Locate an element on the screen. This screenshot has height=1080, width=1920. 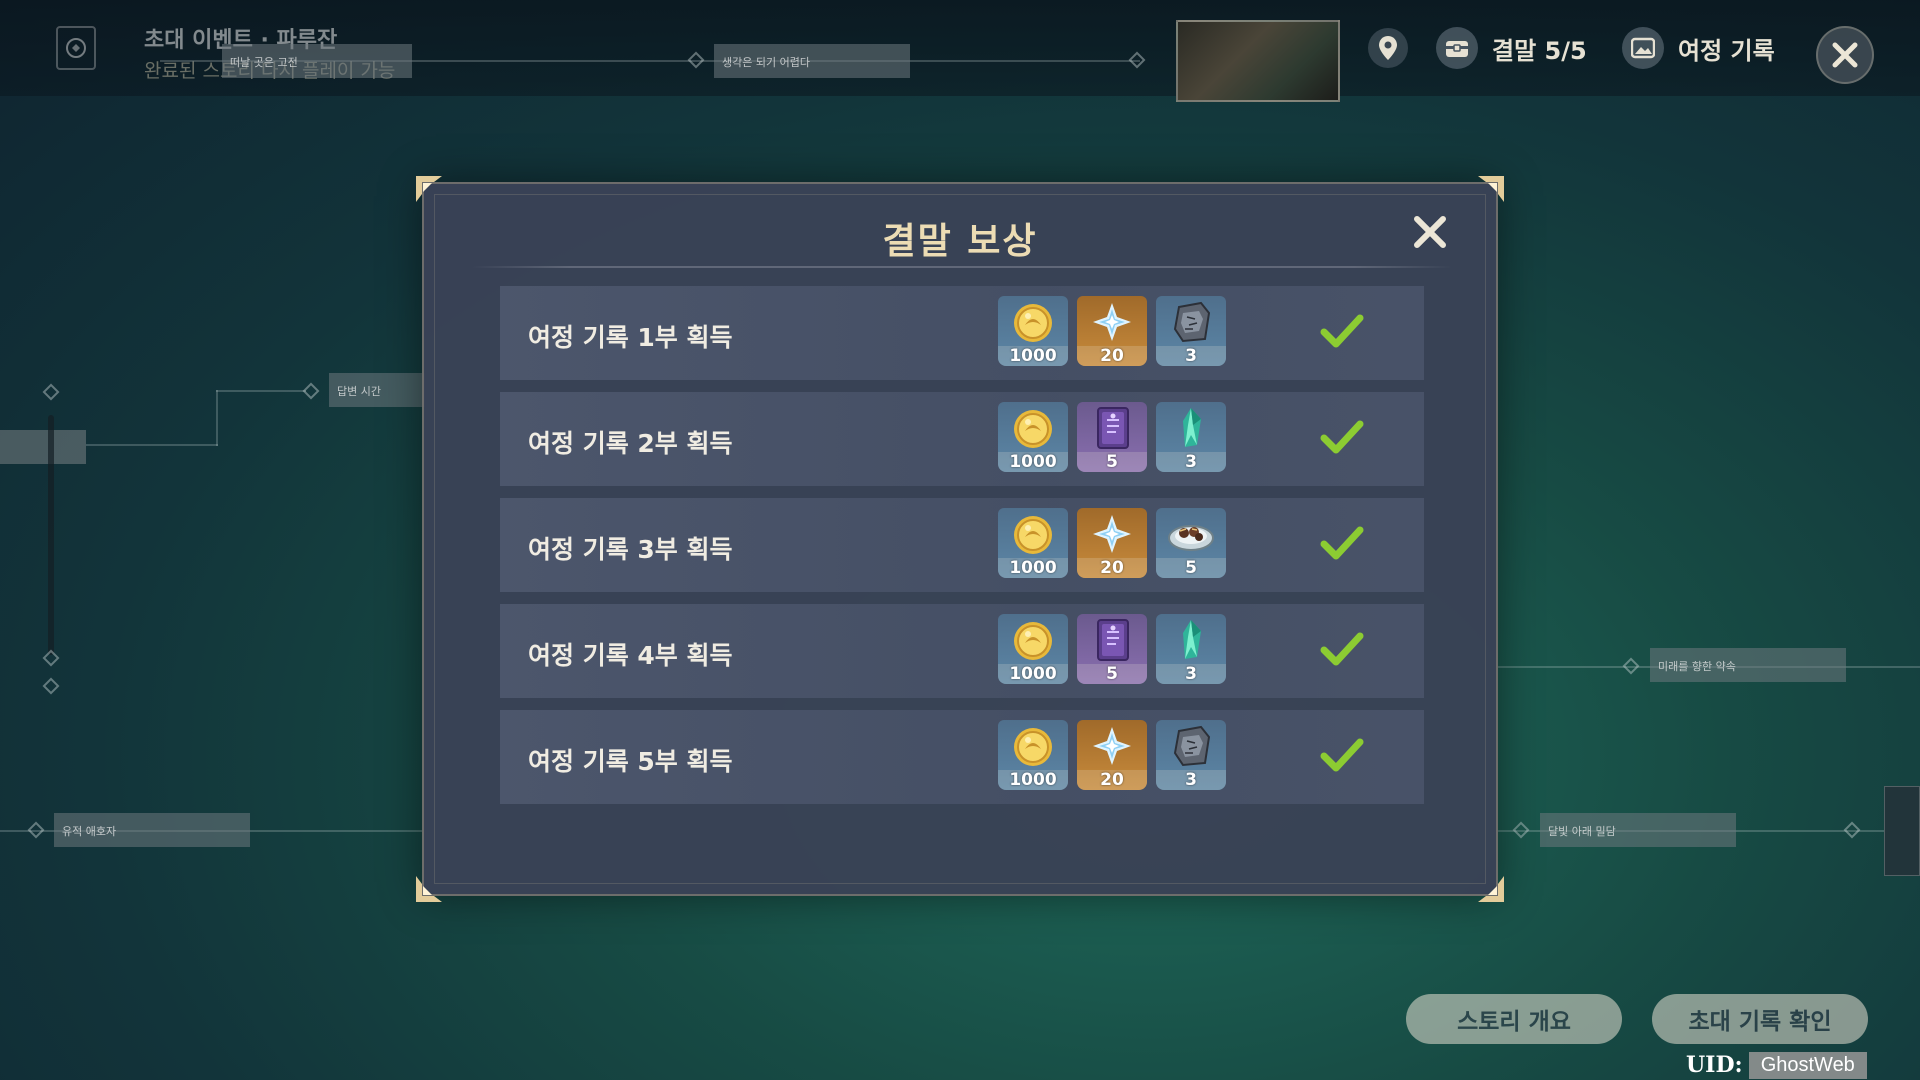
journey-record-button: 여정 기록 is located at coordinates (1698, 48).